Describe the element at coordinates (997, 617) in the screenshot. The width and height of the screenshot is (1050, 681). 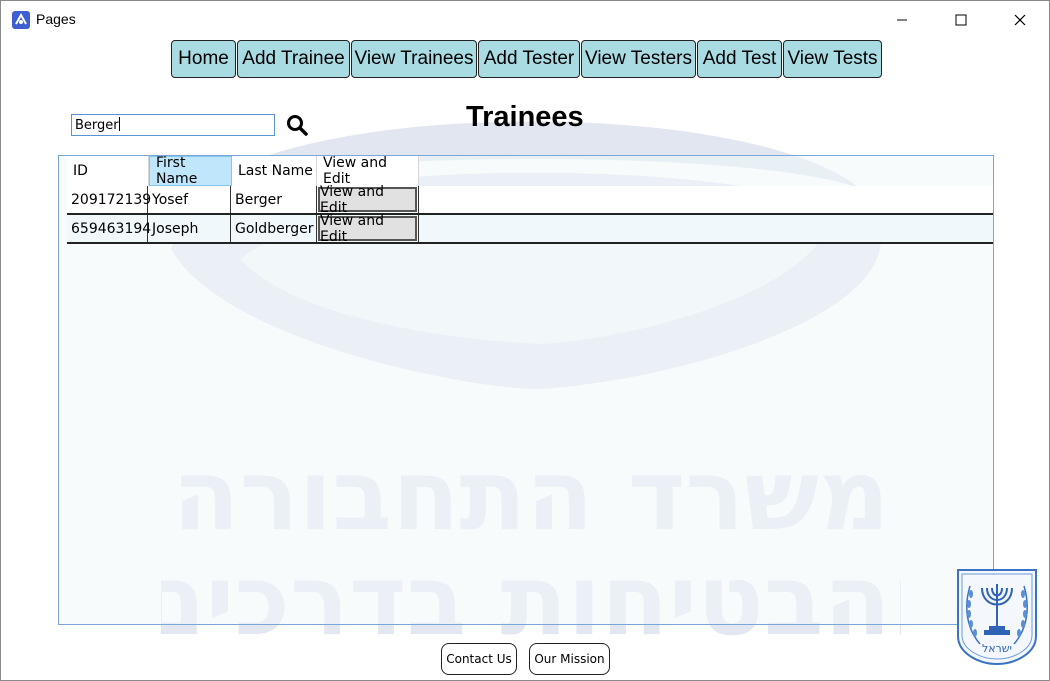
I see `state-emblem-icon: ישראל` at that location.